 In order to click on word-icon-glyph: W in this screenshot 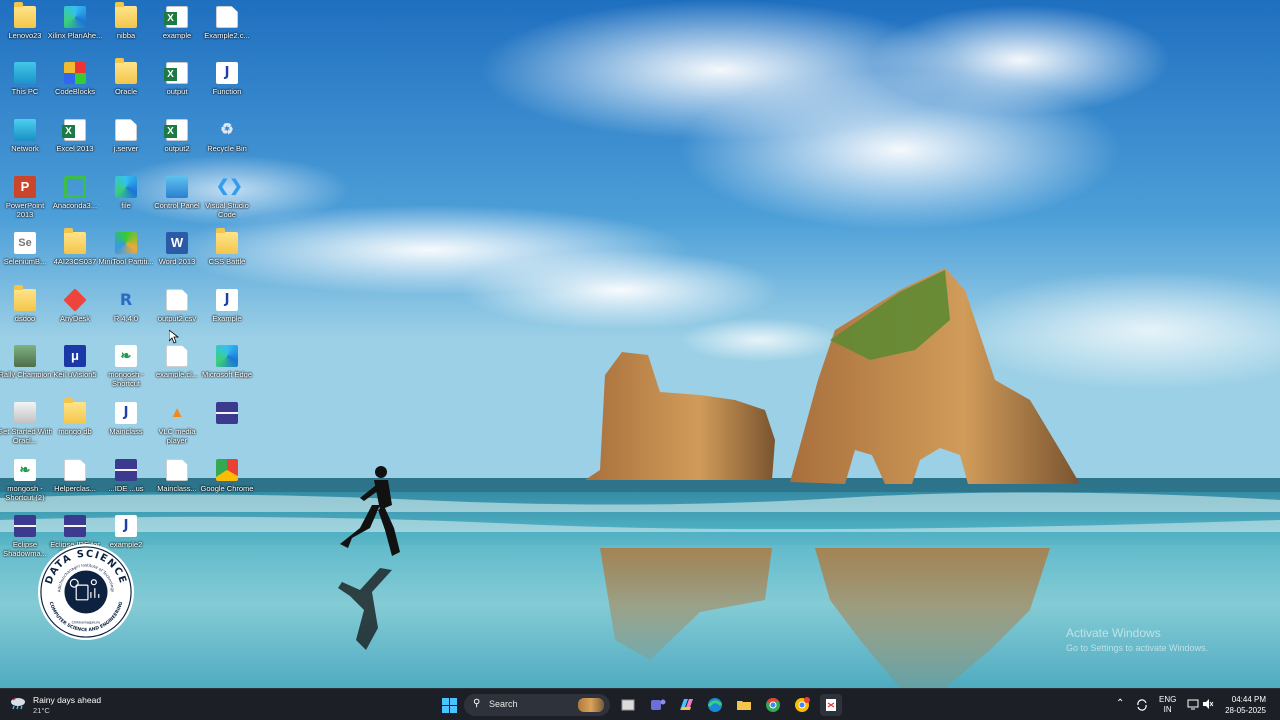, I will do `click(177, 242)`.